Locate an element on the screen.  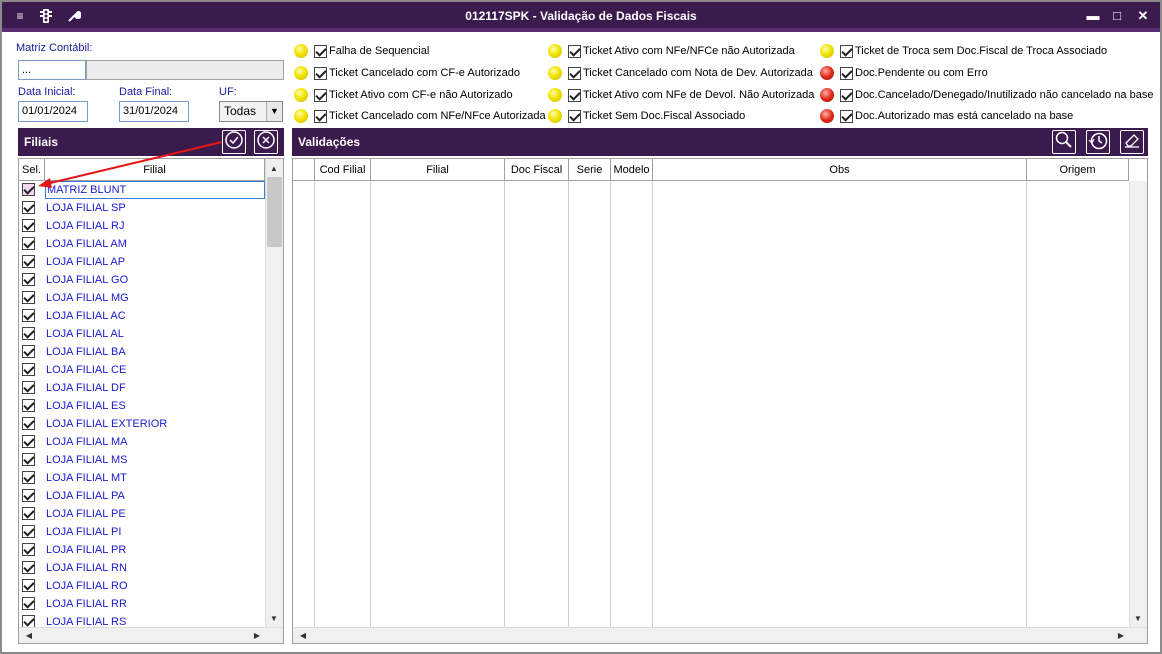
legend-label: Ticket Cancelado com CF-e Autorizado is located at coordinates (424, 73).